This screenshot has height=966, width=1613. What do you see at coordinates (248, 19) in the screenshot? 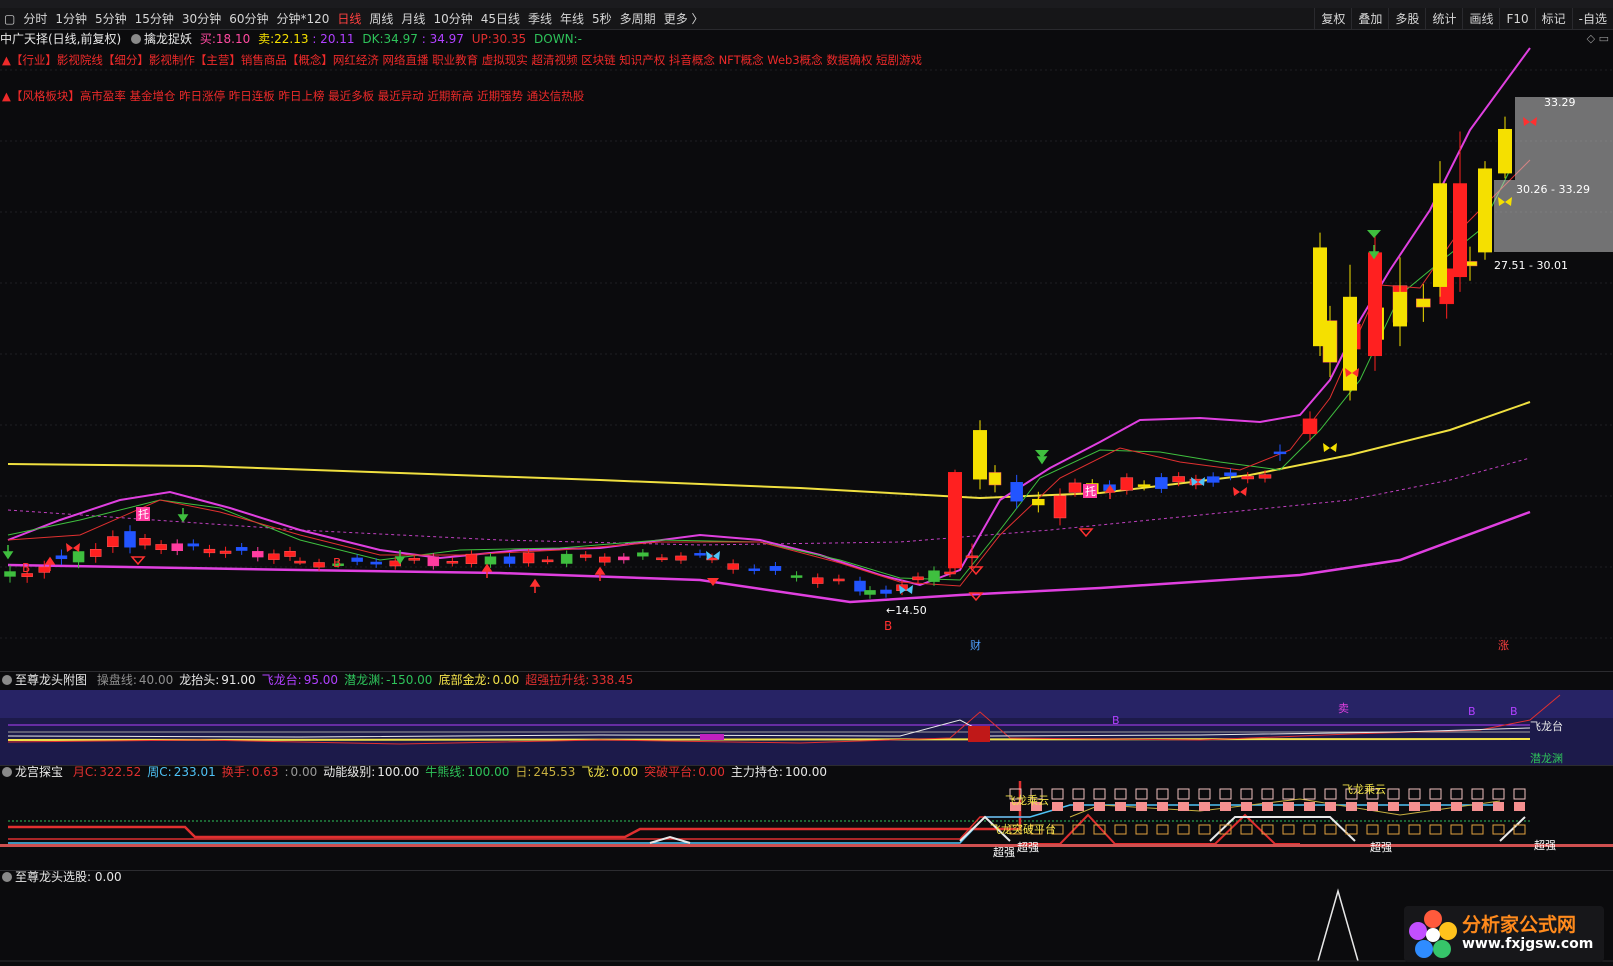
I see `period-tab: 60分钟` at bounding box center [248, 19].